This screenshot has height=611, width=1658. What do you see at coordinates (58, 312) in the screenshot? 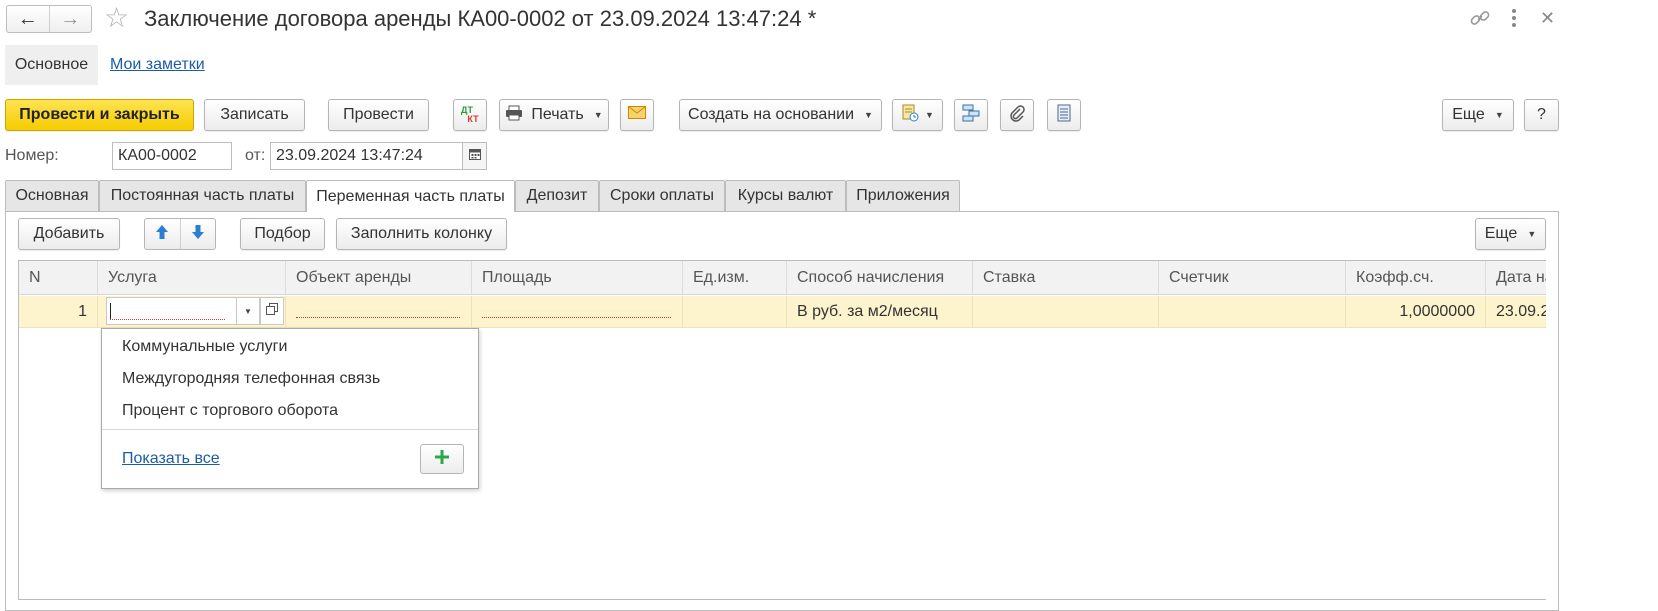
I see `cell-n: 1` at bounding box center [58, 312].